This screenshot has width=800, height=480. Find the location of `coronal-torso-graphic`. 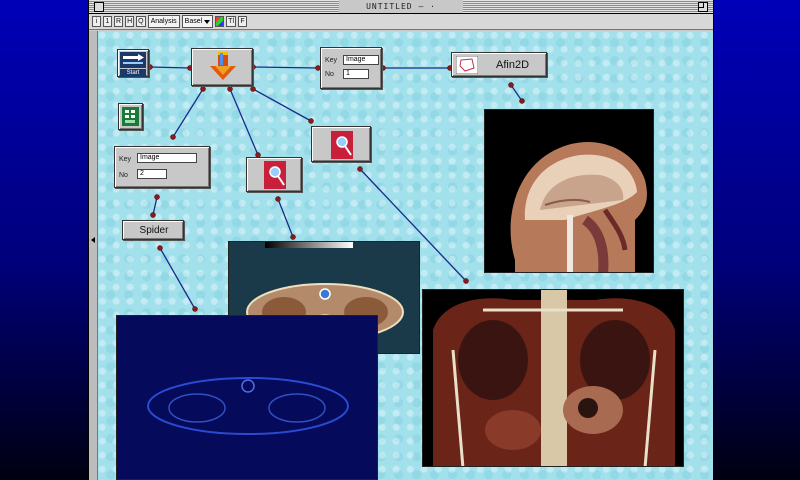

coronal-torso-graphic is located at coordinates (554, 378).